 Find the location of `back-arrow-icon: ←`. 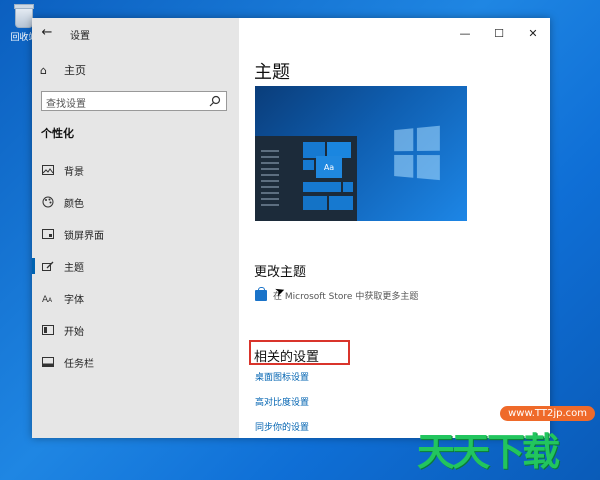

back-arrow-icon: ← is located at coordinates (47, 33).